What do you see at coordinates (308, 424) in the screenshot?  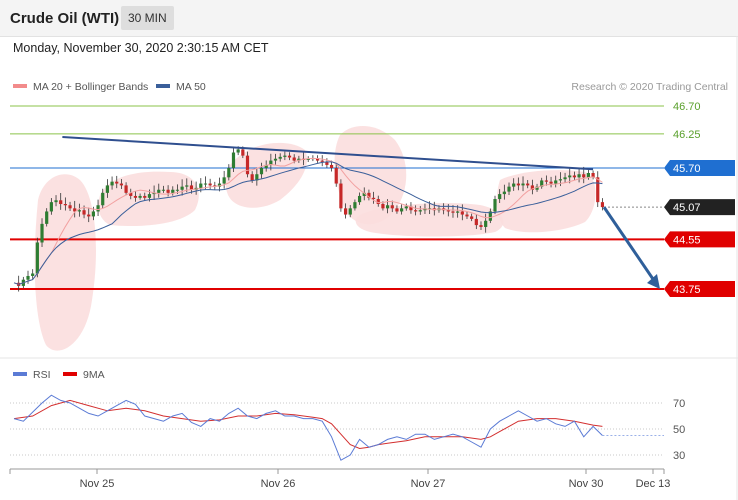 I see `rsi-ma-line` at bounding box center [308, 424].